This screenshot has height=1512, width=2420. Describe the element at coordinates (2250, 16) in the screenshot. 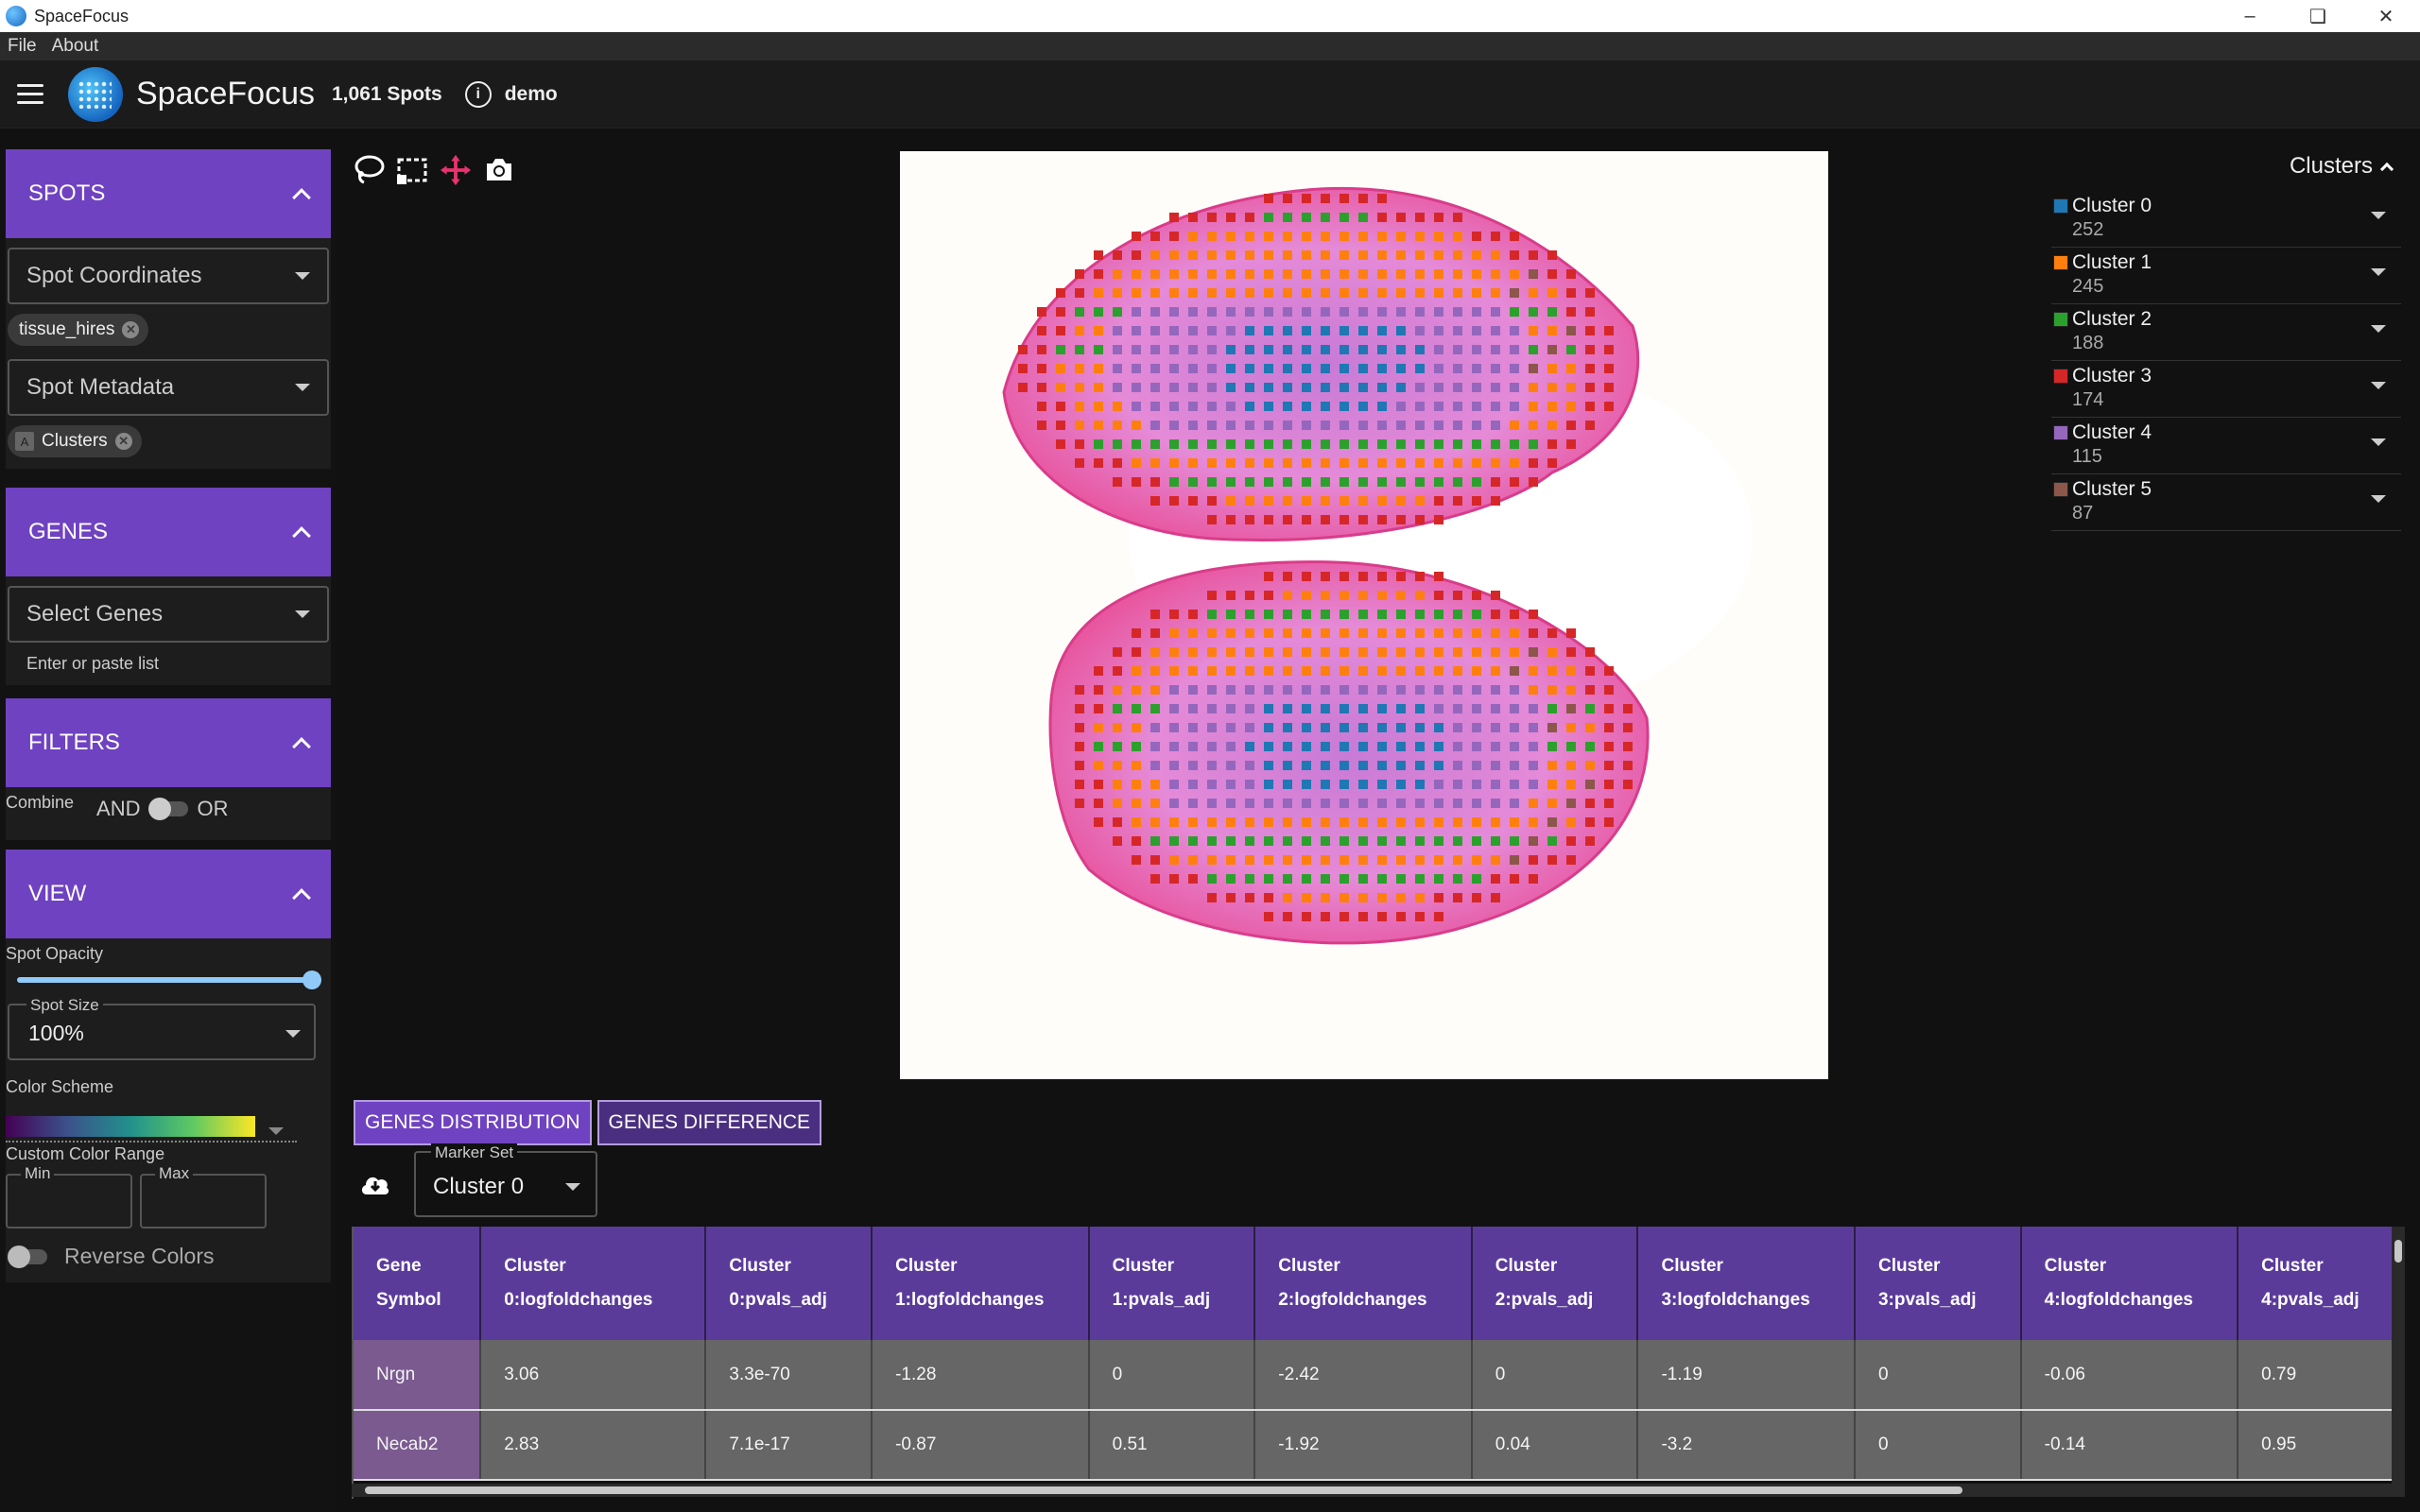

I see `minimize-button: –` at that location.